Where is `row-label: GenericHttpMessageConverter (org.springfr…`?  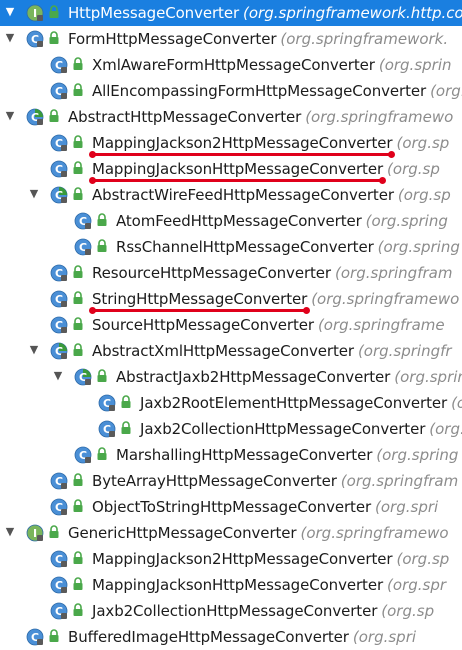 row-label: GenericHttpMessageConverter (org.springfr… is located at coordinates (258, 533).